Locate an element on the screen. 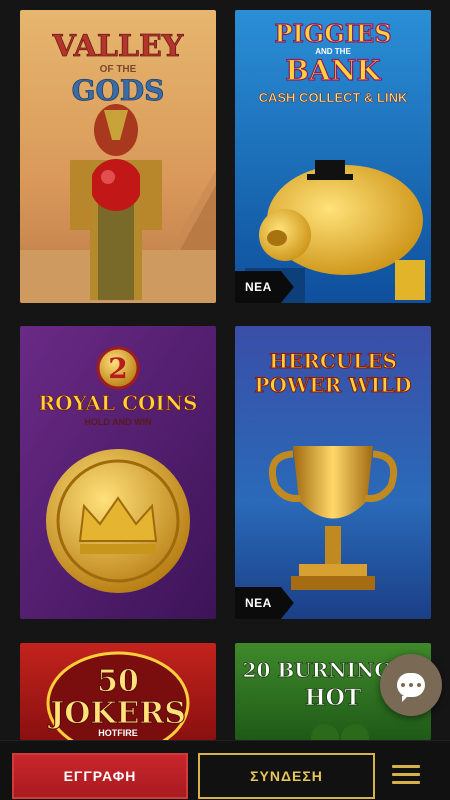 The width and height of the screenshot is (450, 800). game-title-line2: HOT is located at coordinates (333, 698).